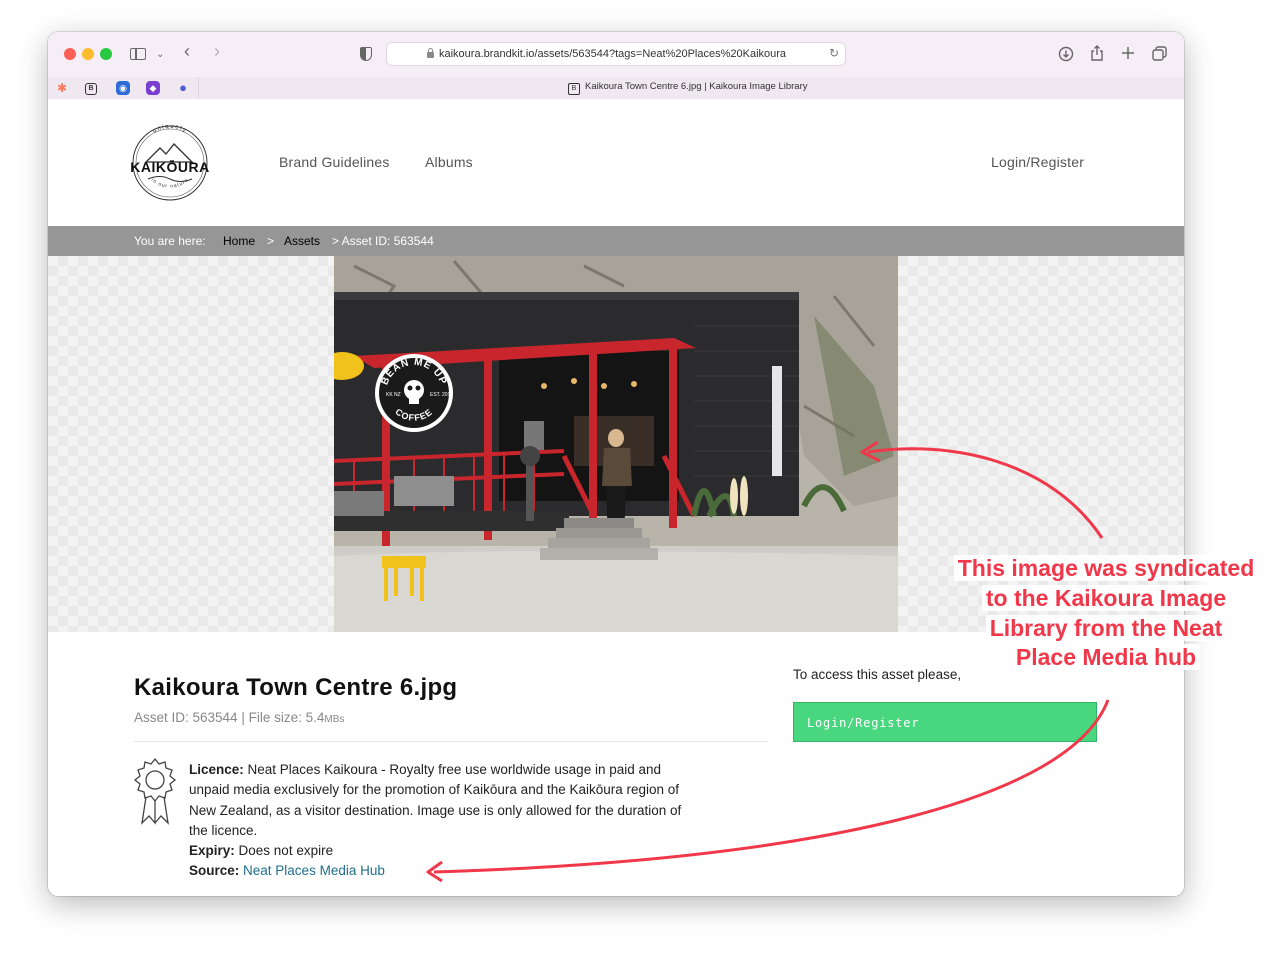 Image resolution: width=1280 pixels, height=959 pixels. Describe the element at coordinates (834, 53) in the screenshot. I see `reload-icon: ↻` at that location.